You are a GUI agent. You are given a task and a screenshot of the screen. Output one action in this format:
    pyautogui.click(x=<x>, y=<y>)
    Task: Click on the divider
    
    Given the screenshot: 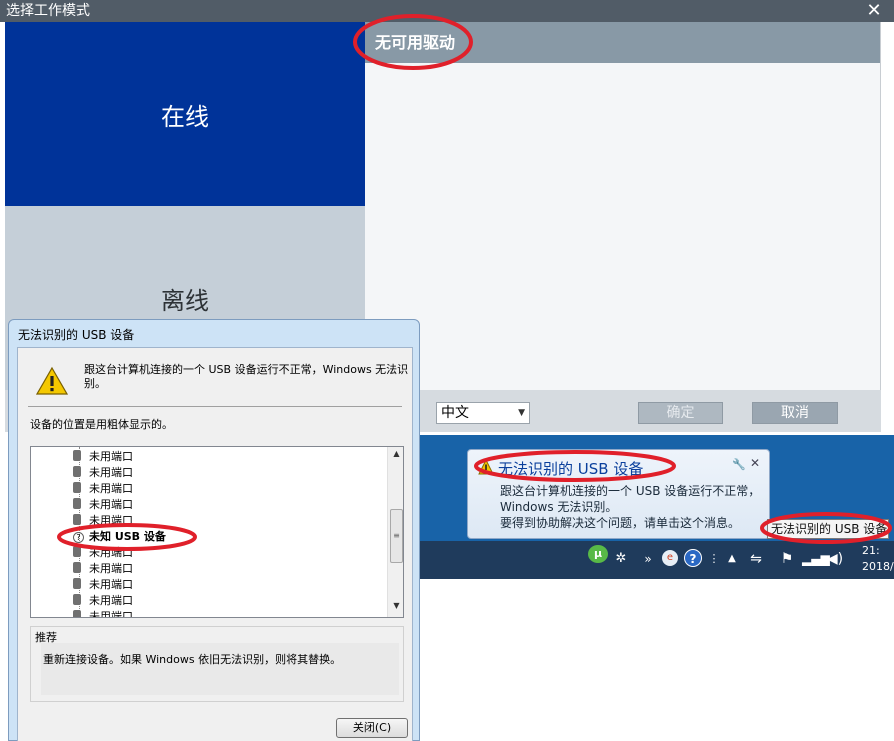 What is the action you would take?
    pyautogui.click(x=215, y=406)
    